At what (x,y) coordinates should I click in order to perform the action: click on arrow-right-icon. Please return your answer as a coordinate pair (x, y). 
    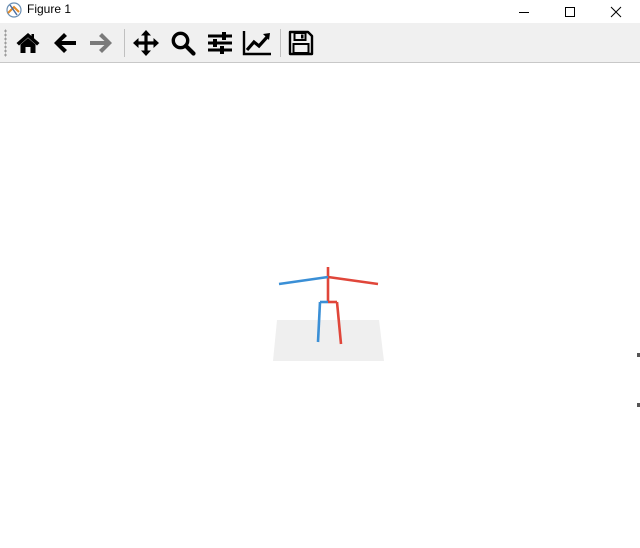
    Looking at the image, I should click on (101, 43).